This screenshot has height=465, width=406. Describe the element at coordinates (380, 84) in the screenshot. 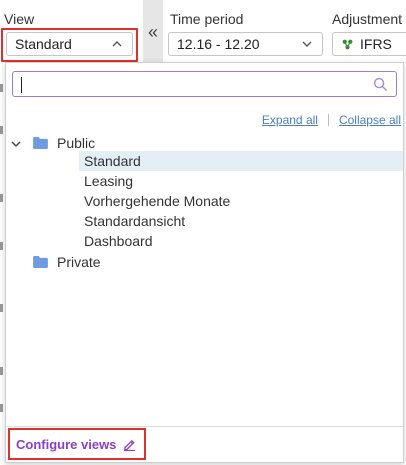

I see `search-icon` at that location.